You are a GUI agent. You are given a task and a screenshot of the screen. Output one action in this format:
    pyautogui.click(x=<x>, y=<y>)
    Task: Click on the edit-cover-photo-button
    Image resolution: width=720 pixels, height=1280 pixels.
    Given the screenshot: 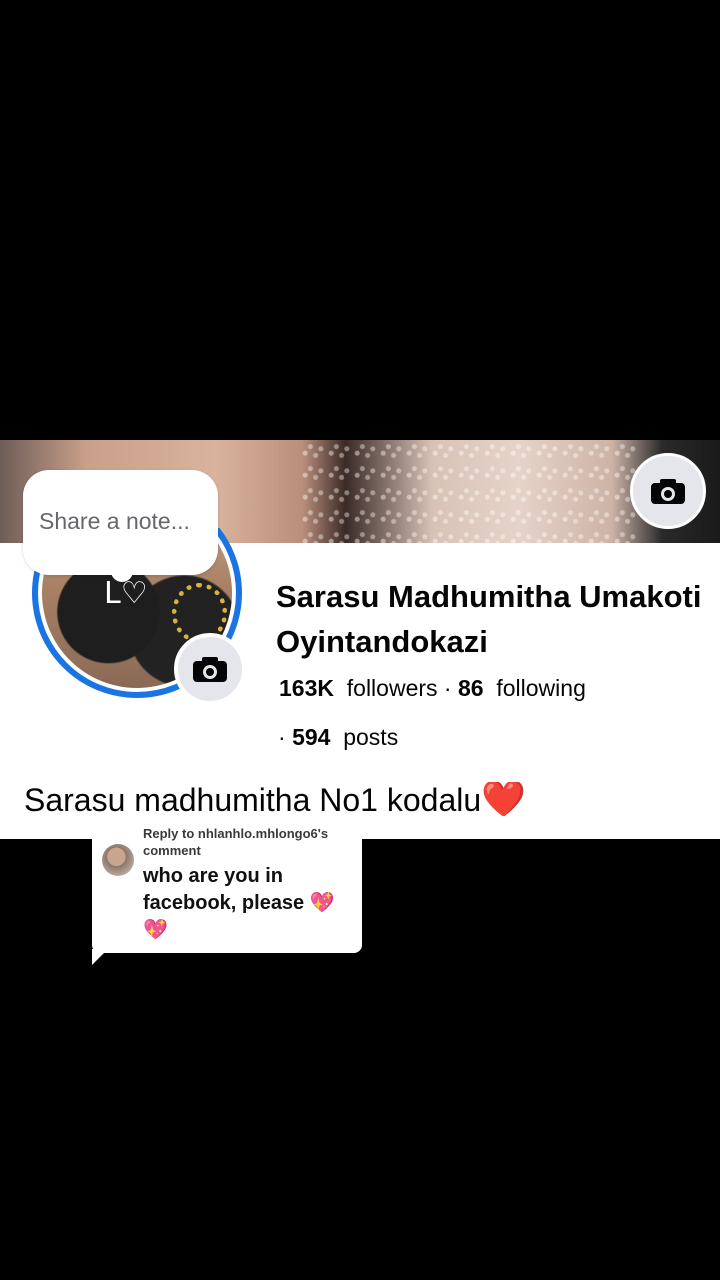 What is the action you would take?
    pyautogui.click(x=668, y=491)
    